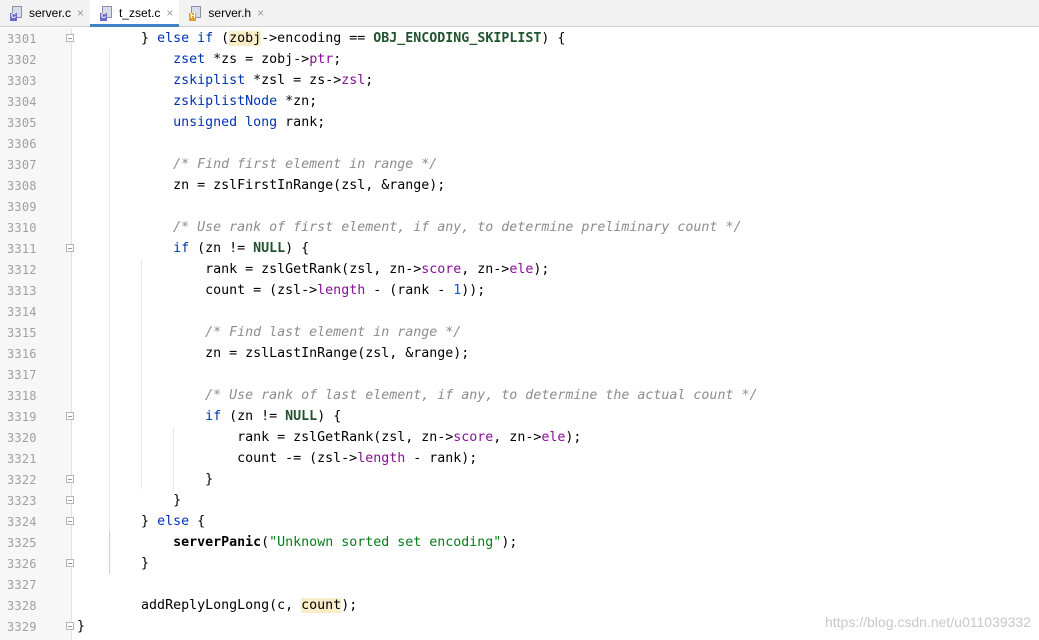 The image size is (1039, 640). What do you see at coordinates (22, 249) in the screenshot?
I see `line-number: 3311` at bounding box center [22, 249].